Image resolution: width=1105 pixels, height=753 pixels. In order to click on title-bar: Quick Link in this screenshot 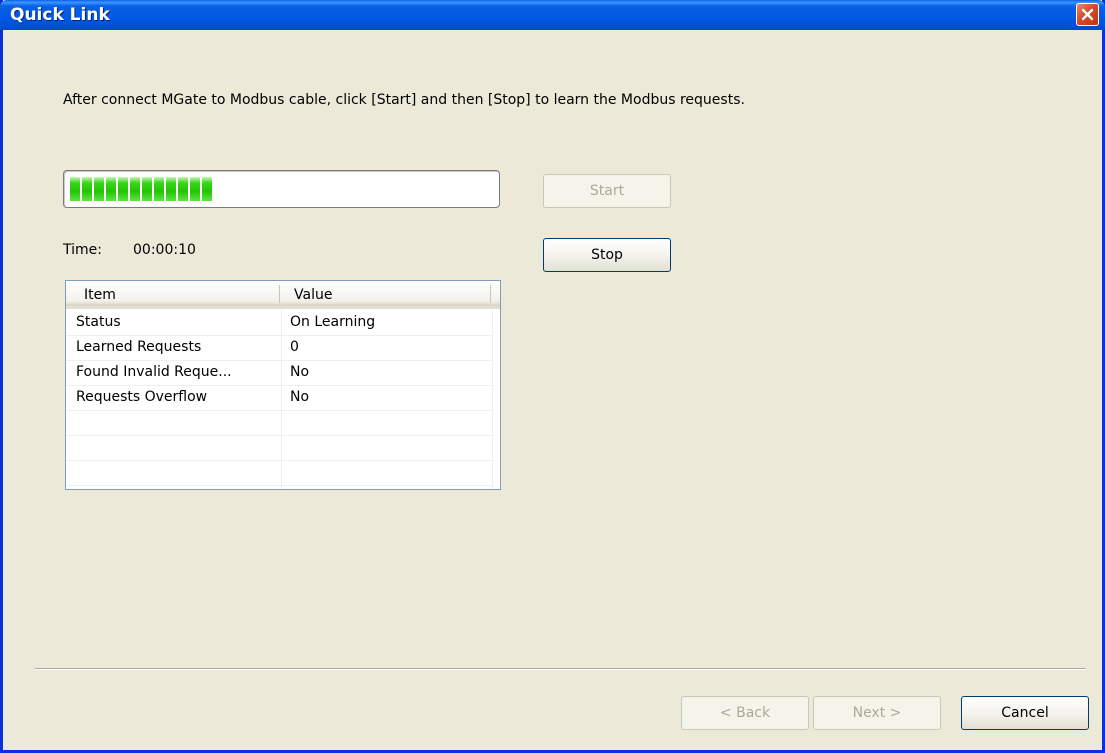, I will do `click(552, 15)`.